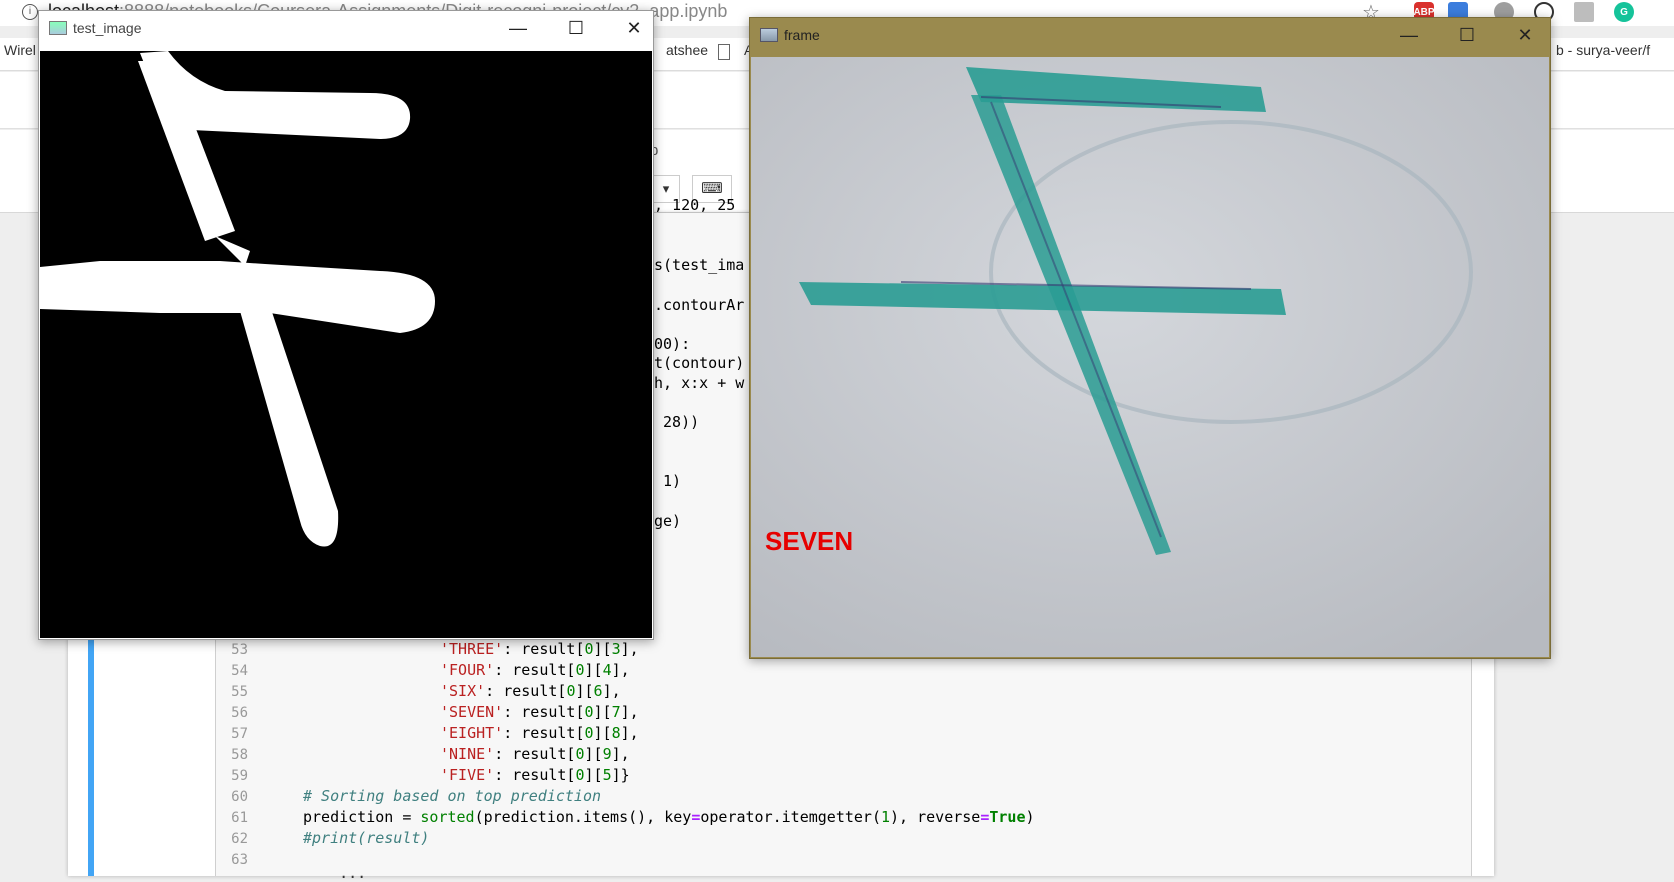 The height and width of the screenshot is (882, 1674). What do you see at coordinates (239, 860) in the screenshot?
I see `line-number: 63` at bounding box center [239, 860].